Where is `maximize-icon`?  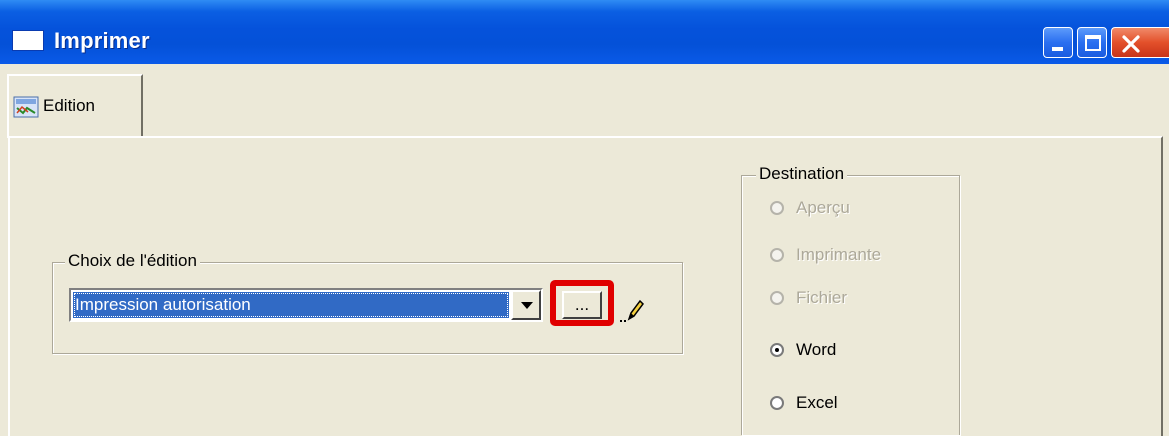
maximize-icon is located at coordinates (1093, 43).